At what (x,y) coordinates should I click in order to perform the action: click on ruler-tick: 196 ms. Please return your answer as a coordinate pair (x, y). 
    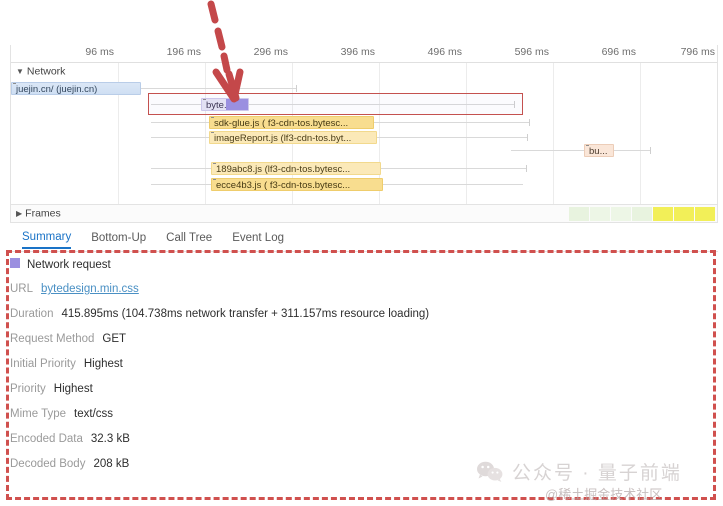
    Looking at the image, I should click on (183, 52).